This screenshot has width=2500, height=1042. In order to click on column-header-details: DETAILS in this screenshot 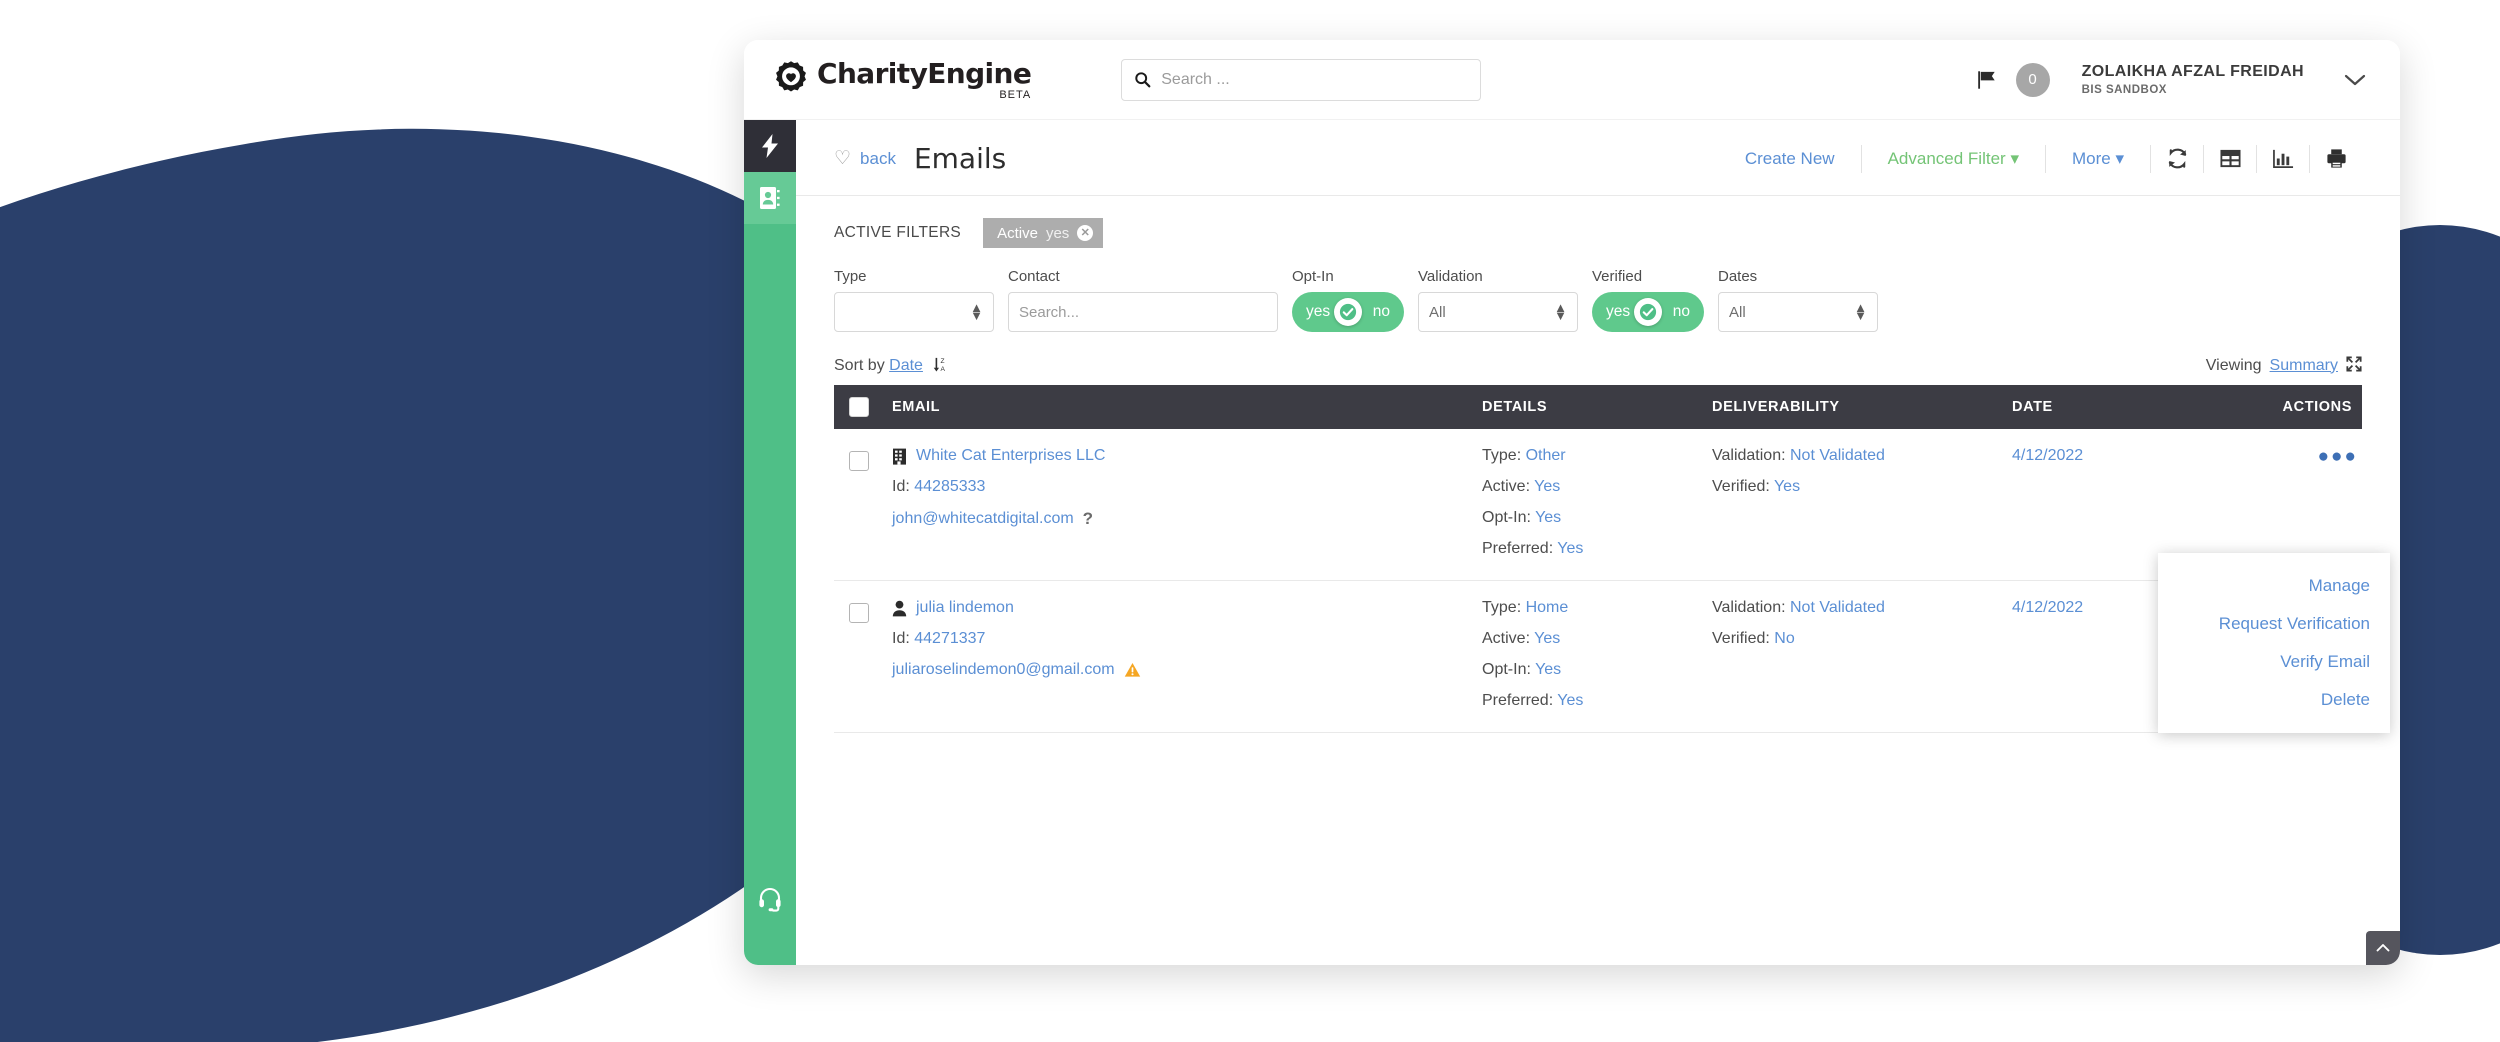, I will do `click(1597, 407)`.